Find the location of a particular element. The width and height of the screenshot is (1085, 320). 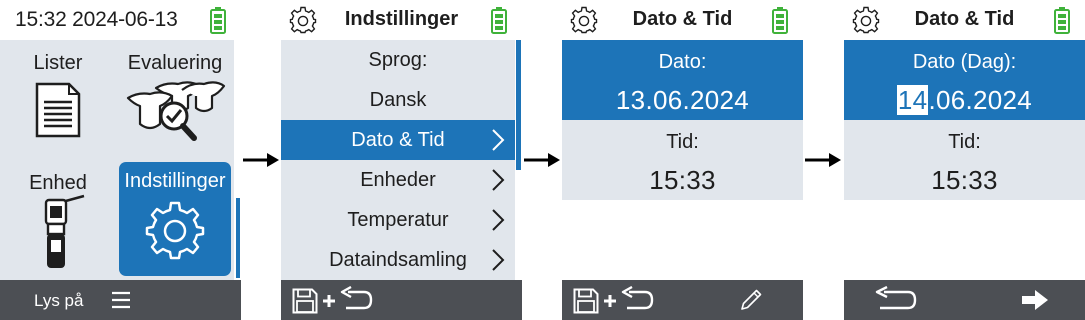

menu-item-temperature: Temperatur is located at coordinates (398, 220).